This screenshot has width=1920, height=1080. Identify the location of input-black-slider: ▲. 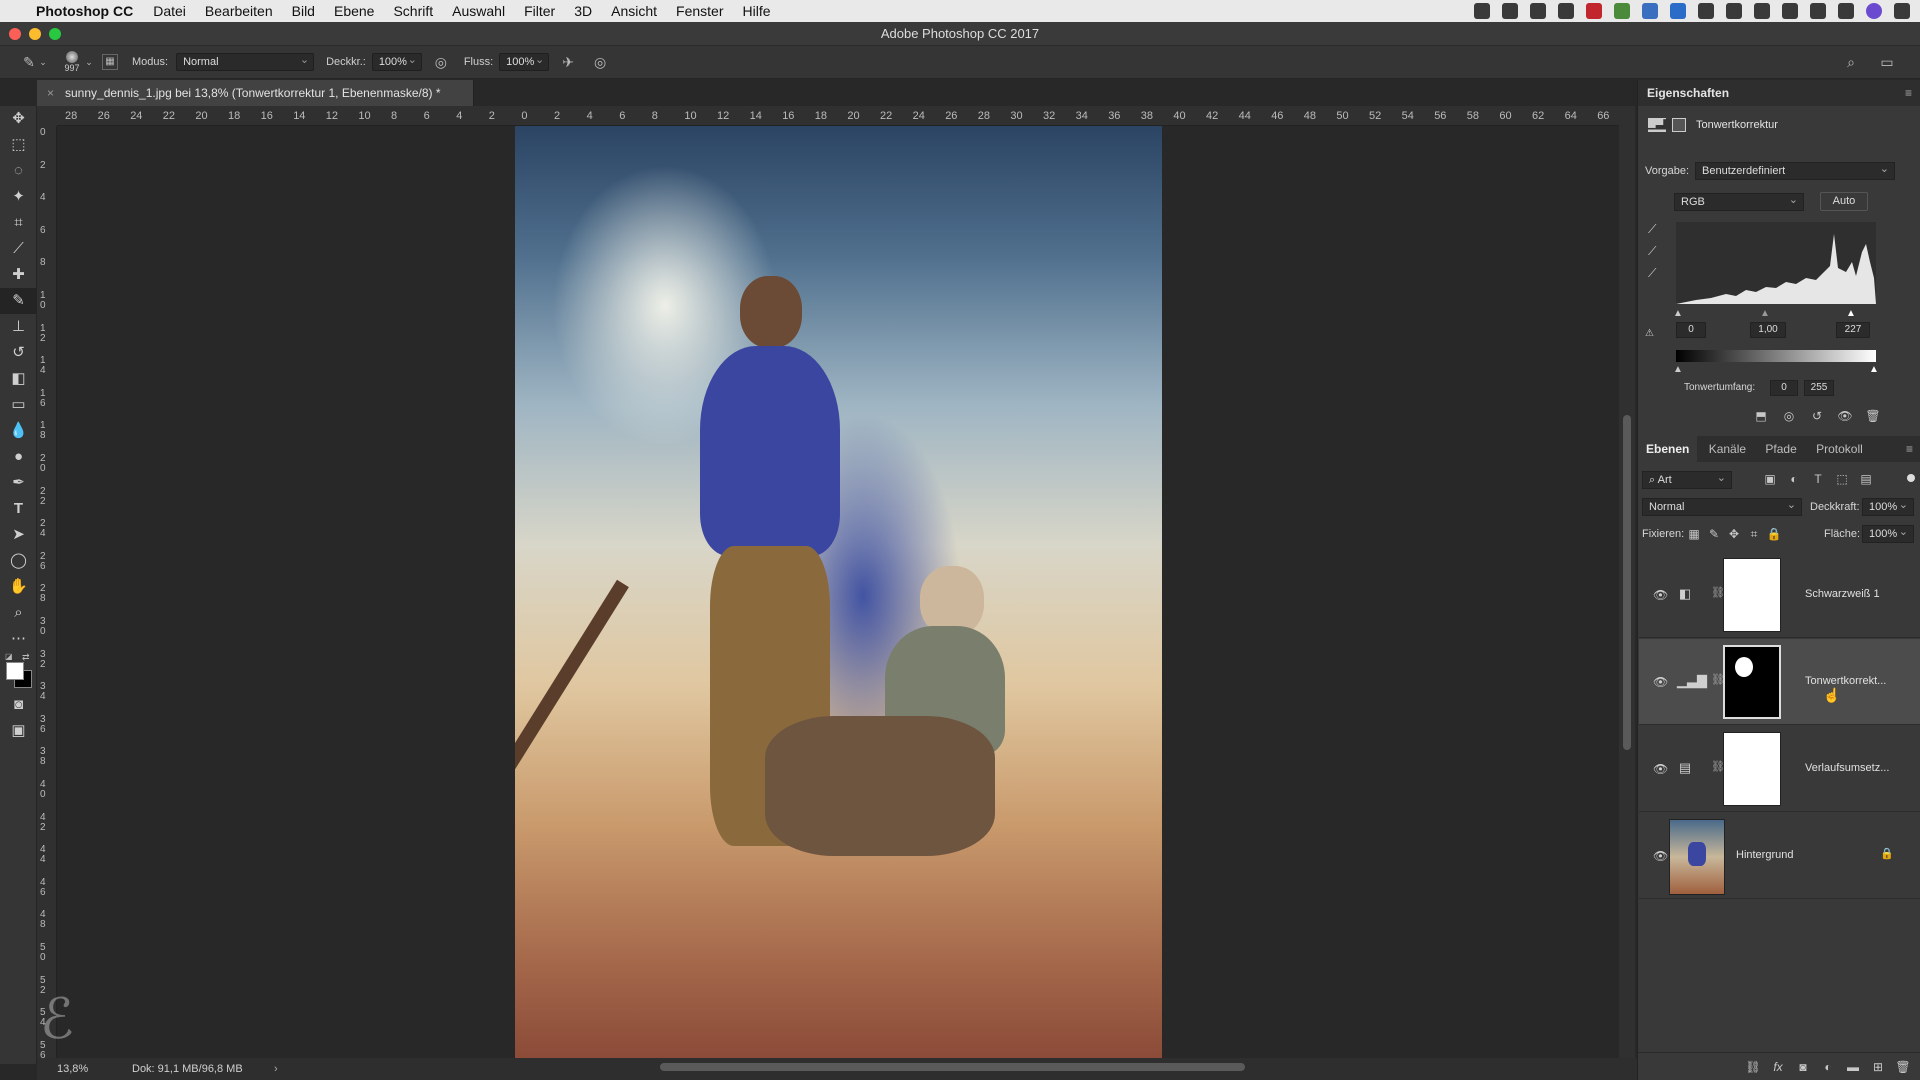
(1678, 313).